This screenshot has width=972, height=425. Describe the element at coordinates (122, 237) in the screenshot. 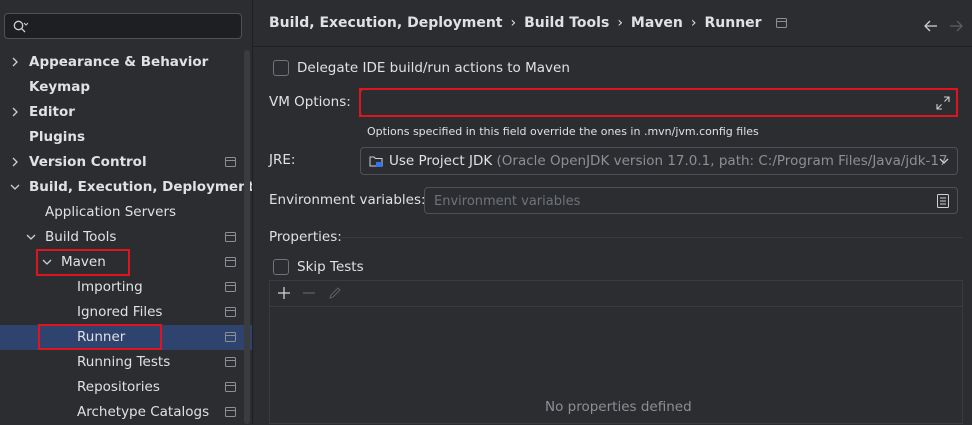

I see `sidebar-item-build-tools: Build Tools` at that location.